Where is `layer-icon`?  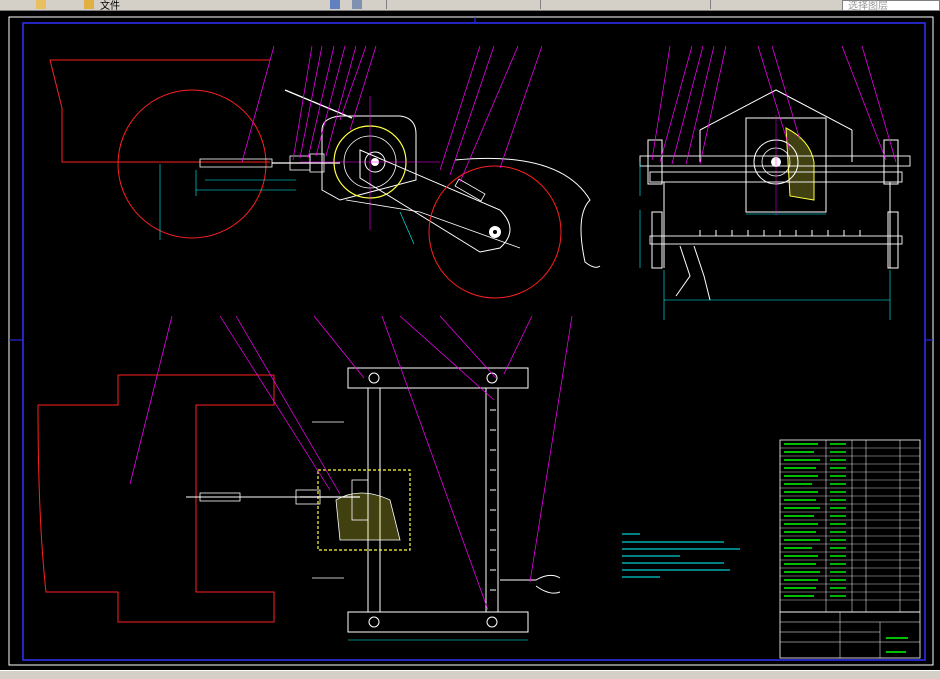 layer-icon is located at coordinates (335, 4).